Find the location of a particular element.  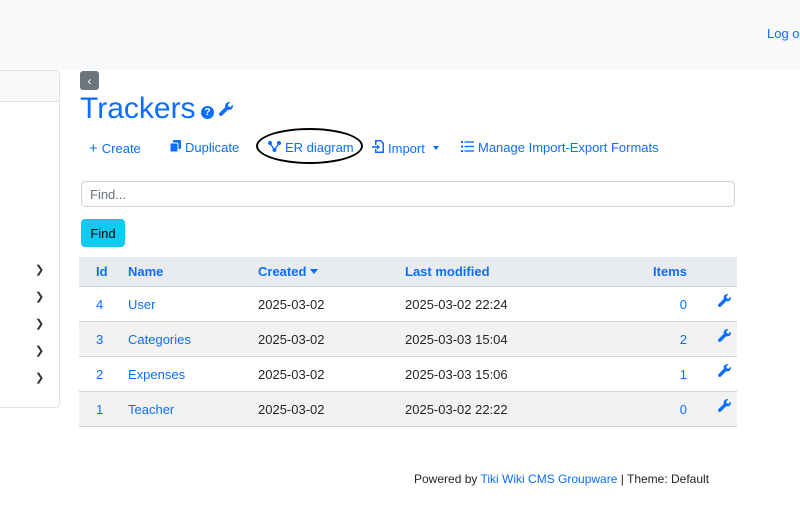

column-header-name: Name is located at coordinates (145, 271).